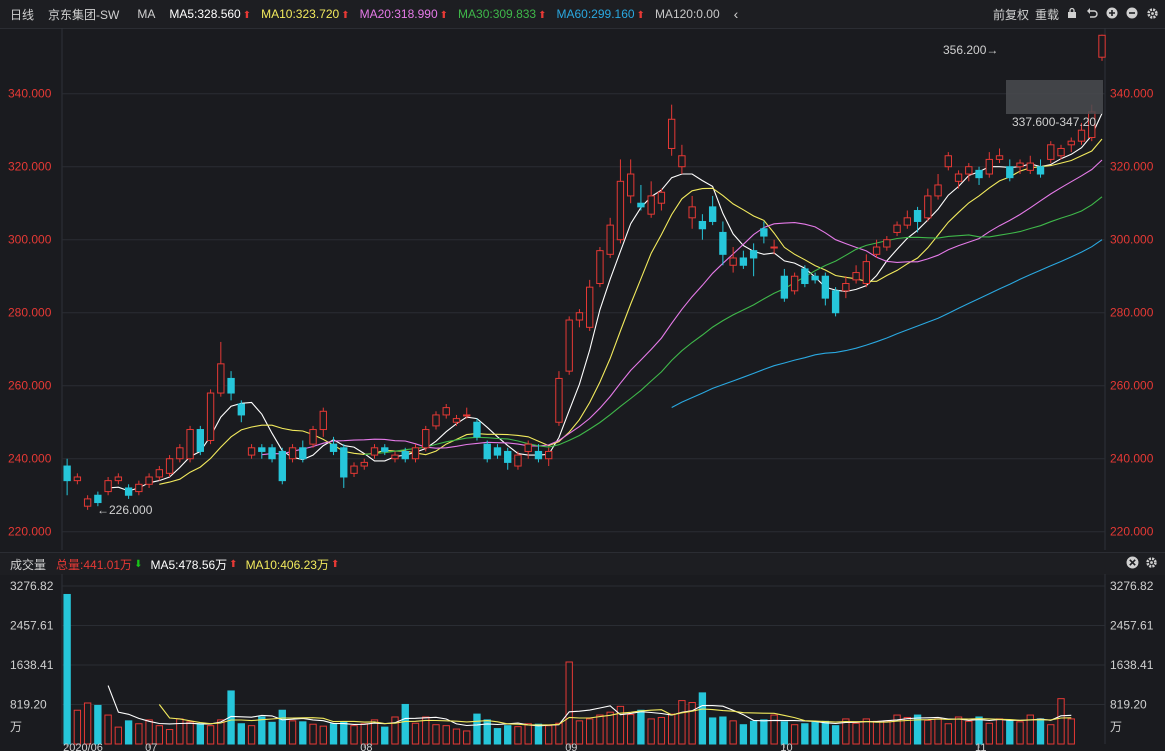  I want to click on ma-label: MA, so click(146, 14).